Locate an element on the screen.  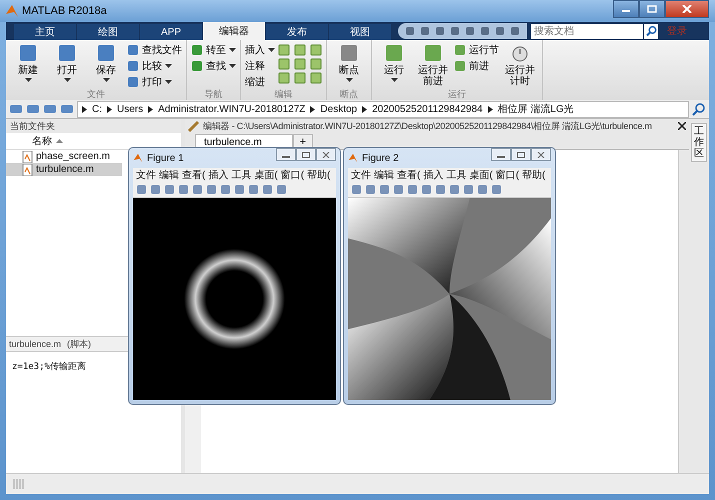
editor-title: 编辑器 - C:\Users\Administrator.WIN7U-20180127Z\Desktop\20200525201129842984\相位屏 湍流LG光\turbulence.m is located at coordinates (428, 126).